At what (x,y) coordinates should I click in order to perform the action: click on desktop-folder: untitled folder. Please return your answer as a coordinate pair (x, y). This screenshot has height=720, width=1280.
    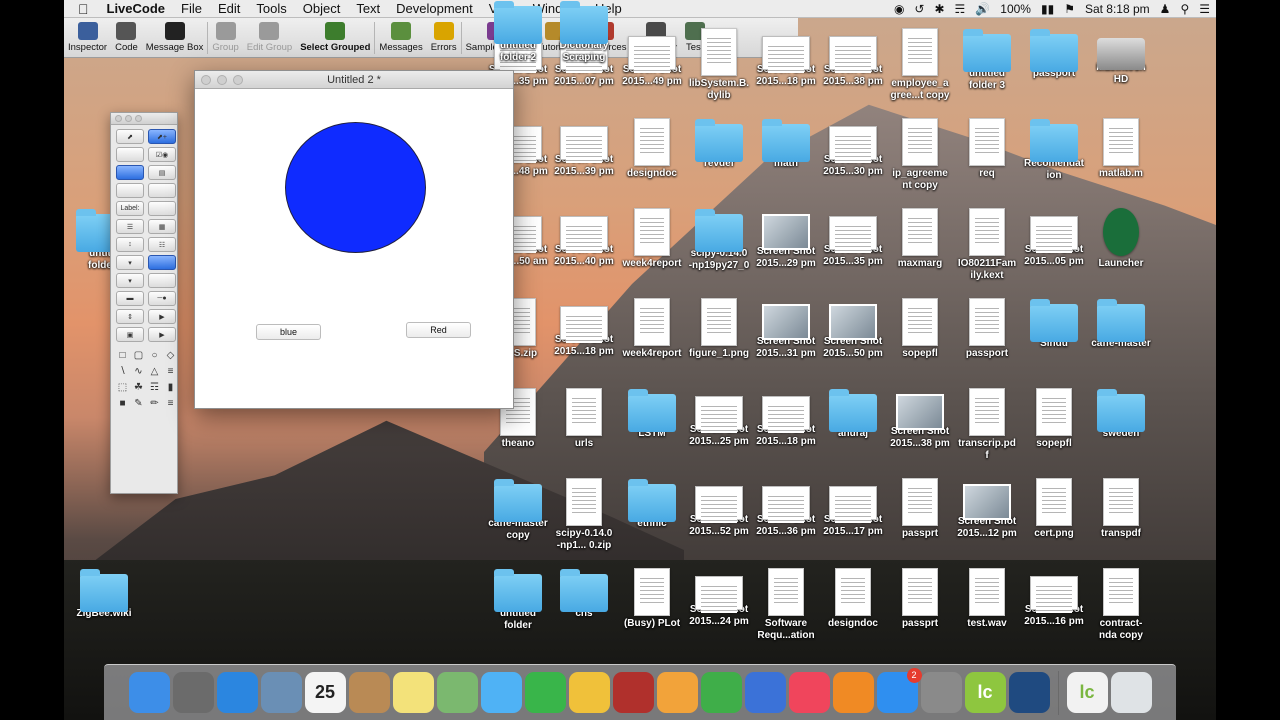
    Looking at the image, I should click on (518, 600).